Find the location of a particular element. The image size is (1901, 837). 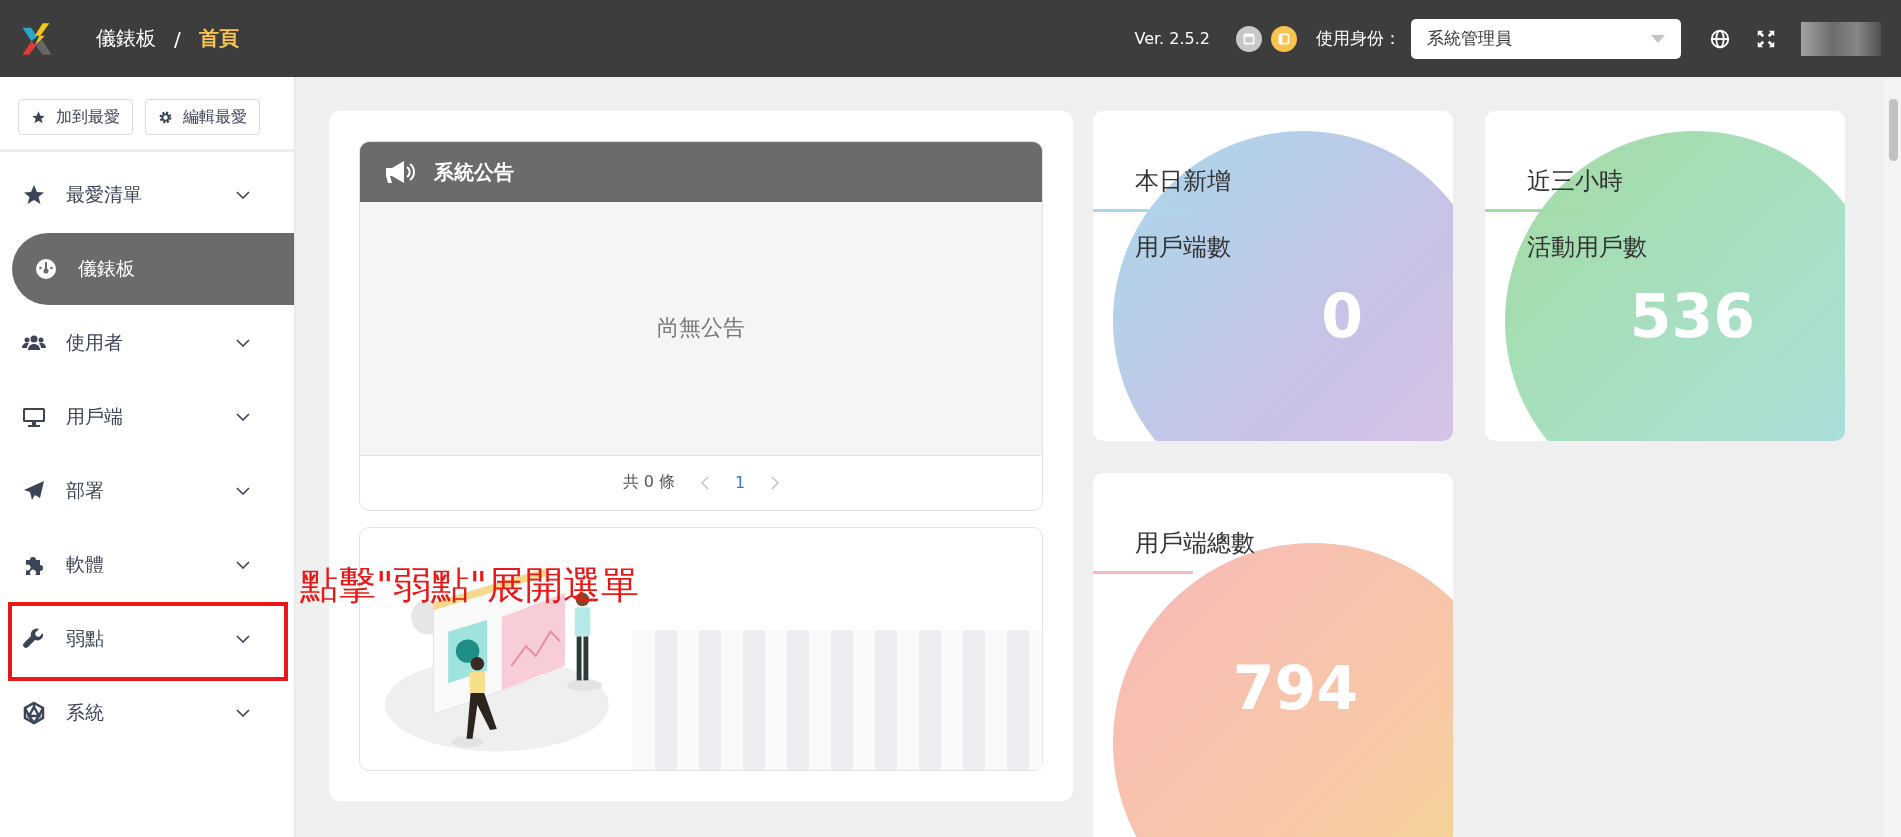

user-placeholder is located at coordinates (1841, 38).